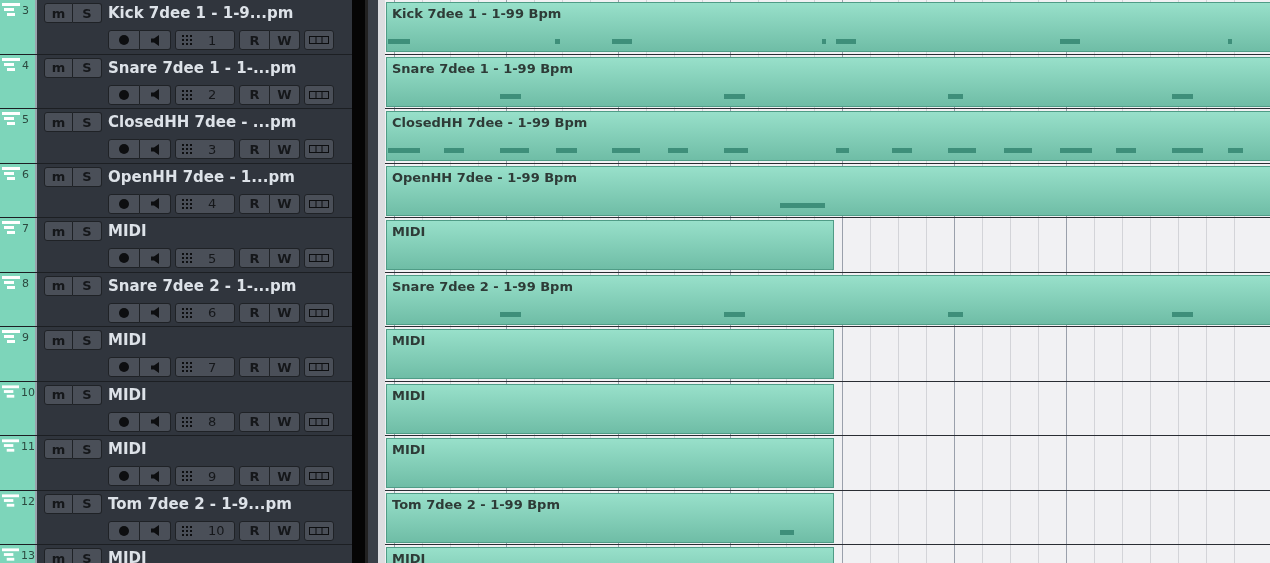  Describe the element at coordinates (25, 65) in the screenshot. I see `track-number: 4` at that location.